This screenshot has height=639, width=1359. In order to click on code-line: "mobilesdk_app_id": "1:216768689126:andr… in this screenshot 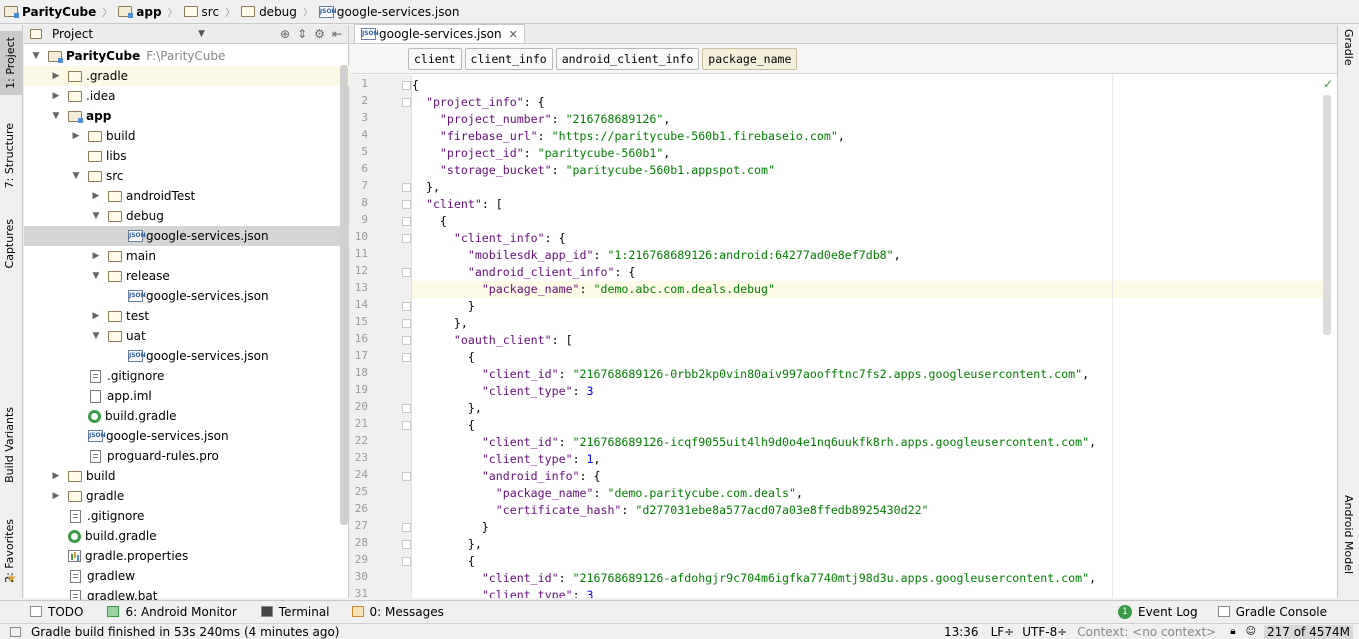, I will do `click(872, 255)`.